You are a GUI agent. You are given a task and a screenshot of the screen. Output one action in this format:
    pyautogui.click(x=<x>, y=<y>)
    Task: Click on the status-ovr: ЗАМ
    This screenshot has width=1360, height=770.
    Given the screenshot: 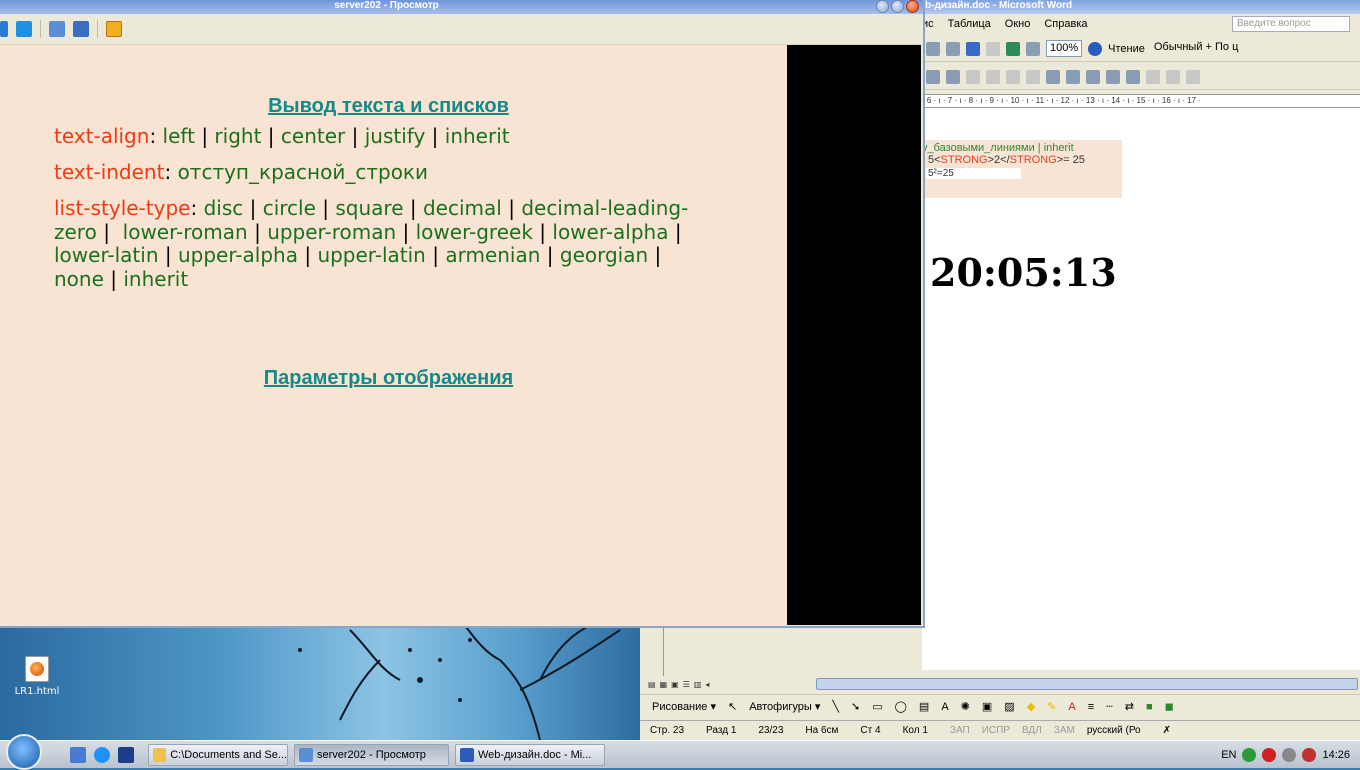 What is the action you would take?
    pyautogui.click(x=1064, y=730)
    